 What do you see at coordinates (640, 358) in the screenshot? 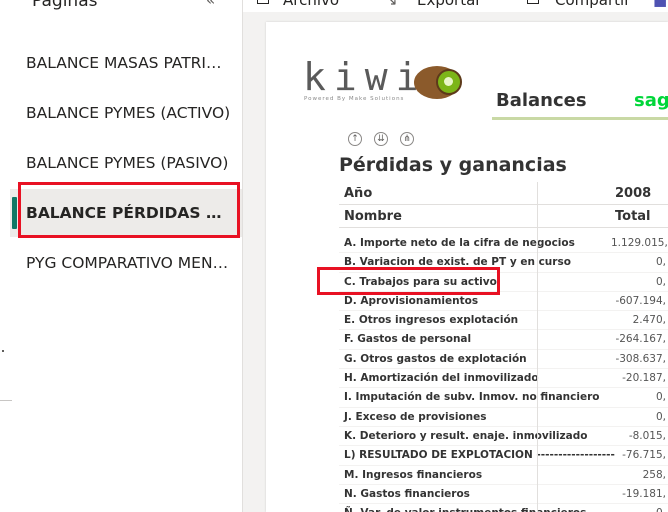
I see `row-value: -308.637,` at bounding box center [640, 358].